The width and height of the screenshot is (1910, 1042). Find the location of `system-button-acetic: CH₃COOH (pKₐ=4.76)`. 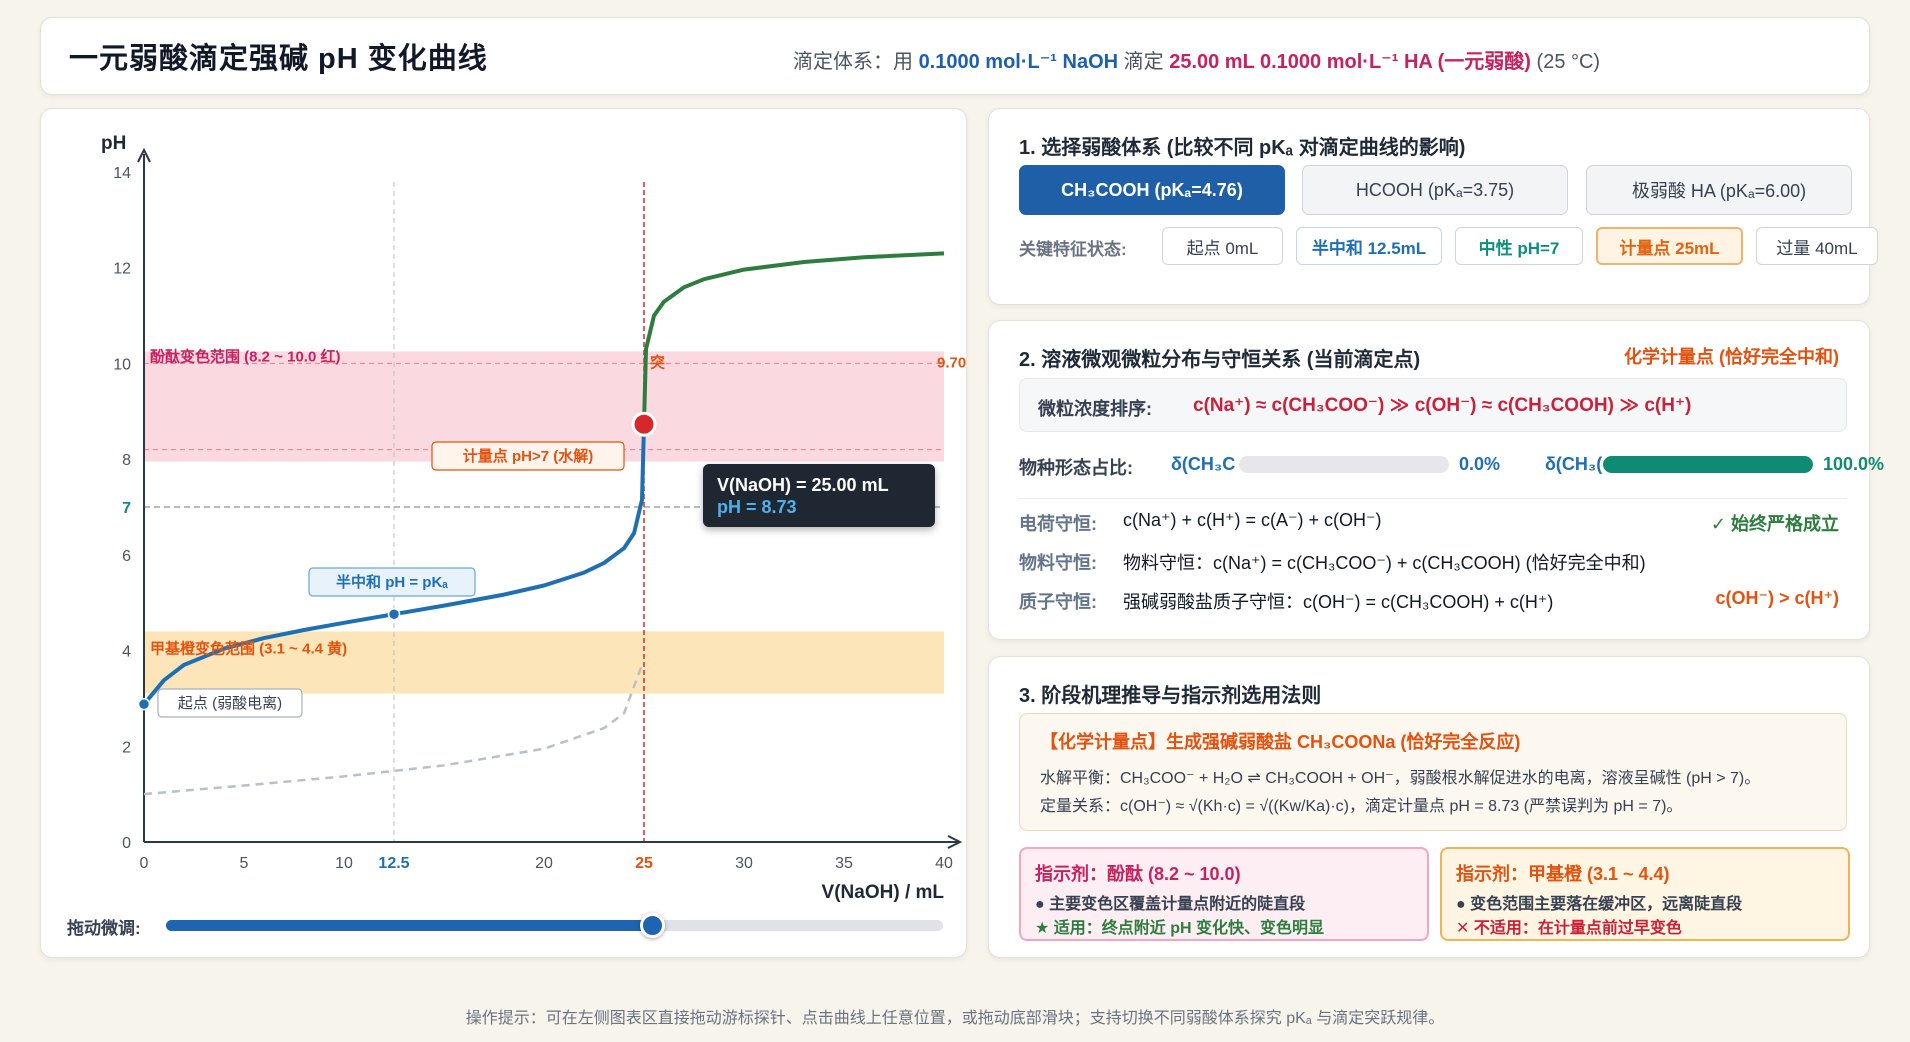

system-button-acetic: CH₃COOH (pKₐ=4.76) is located at coordinates (1152, 190).